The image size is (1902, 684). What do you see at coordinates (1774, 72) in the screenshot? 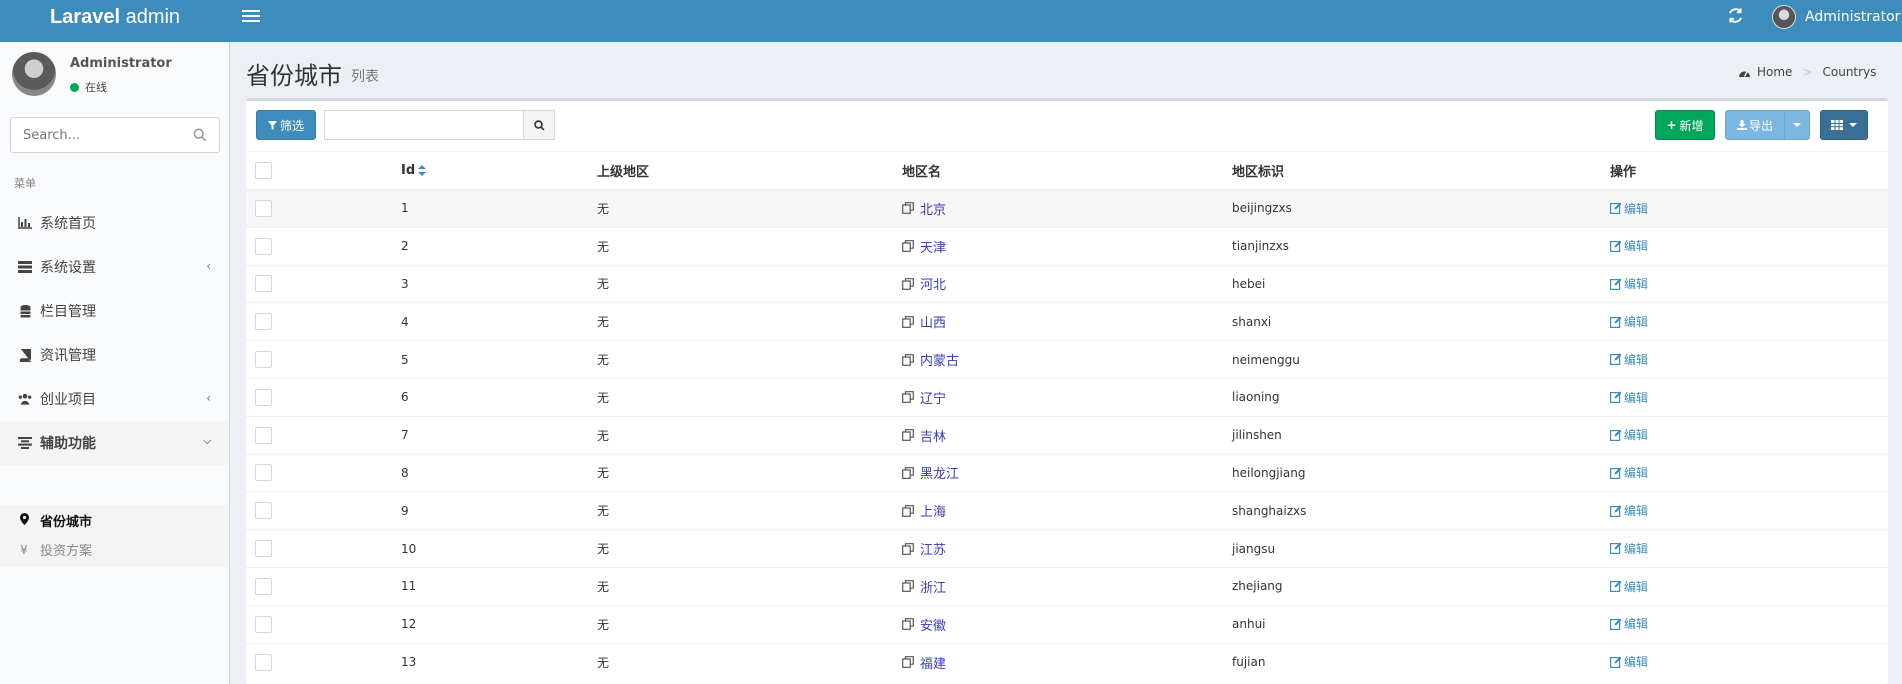
I see `breadcrumb-home: Home` at bounding box center [1774, 72].